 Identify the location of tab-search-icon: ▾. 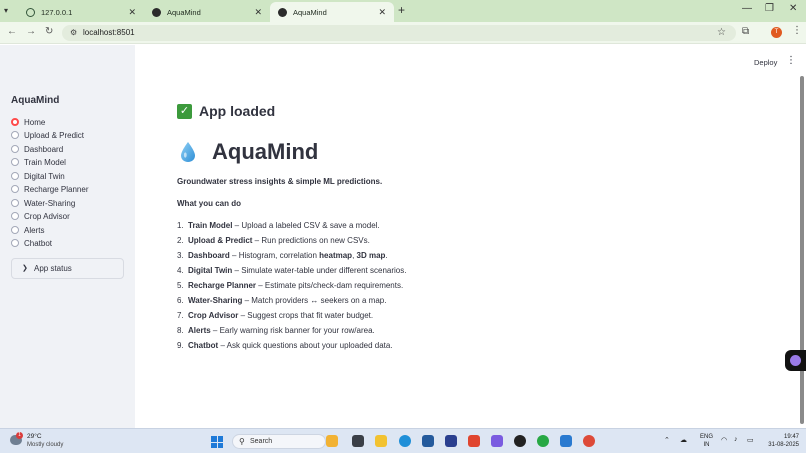
(6, 10).